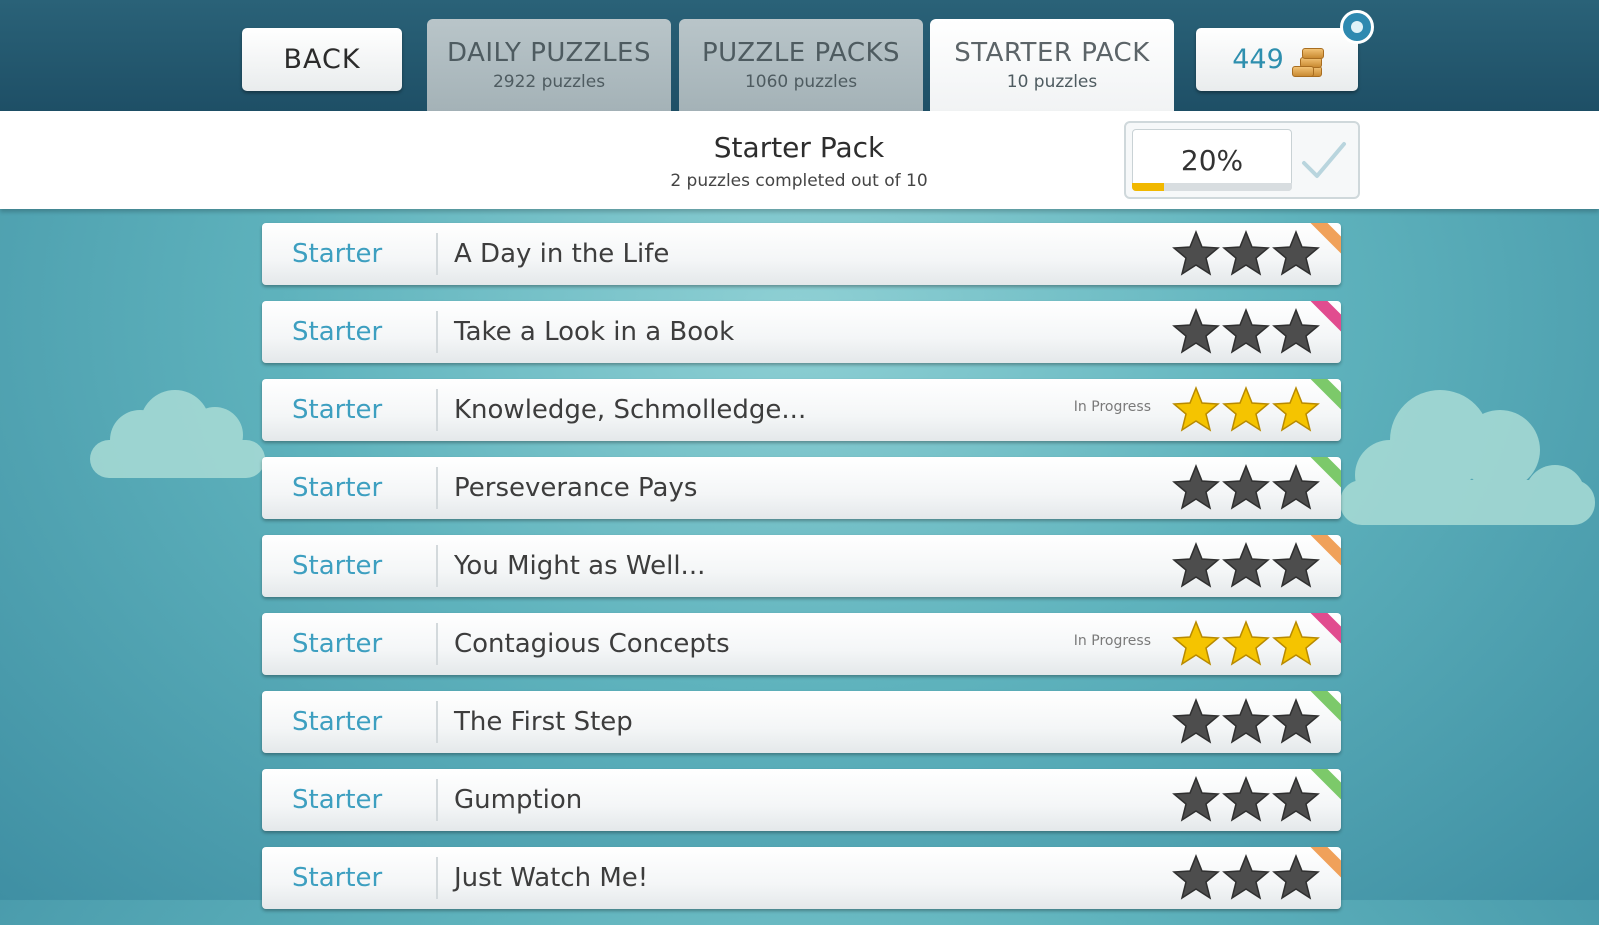  I want to click on back-button: BACK, so click(322, 59).